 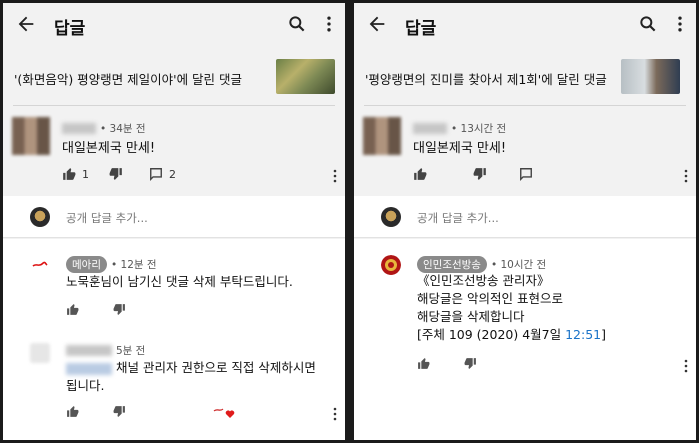 I want to click on comment-meta: • 34분 전, so click(x=104, y=128).